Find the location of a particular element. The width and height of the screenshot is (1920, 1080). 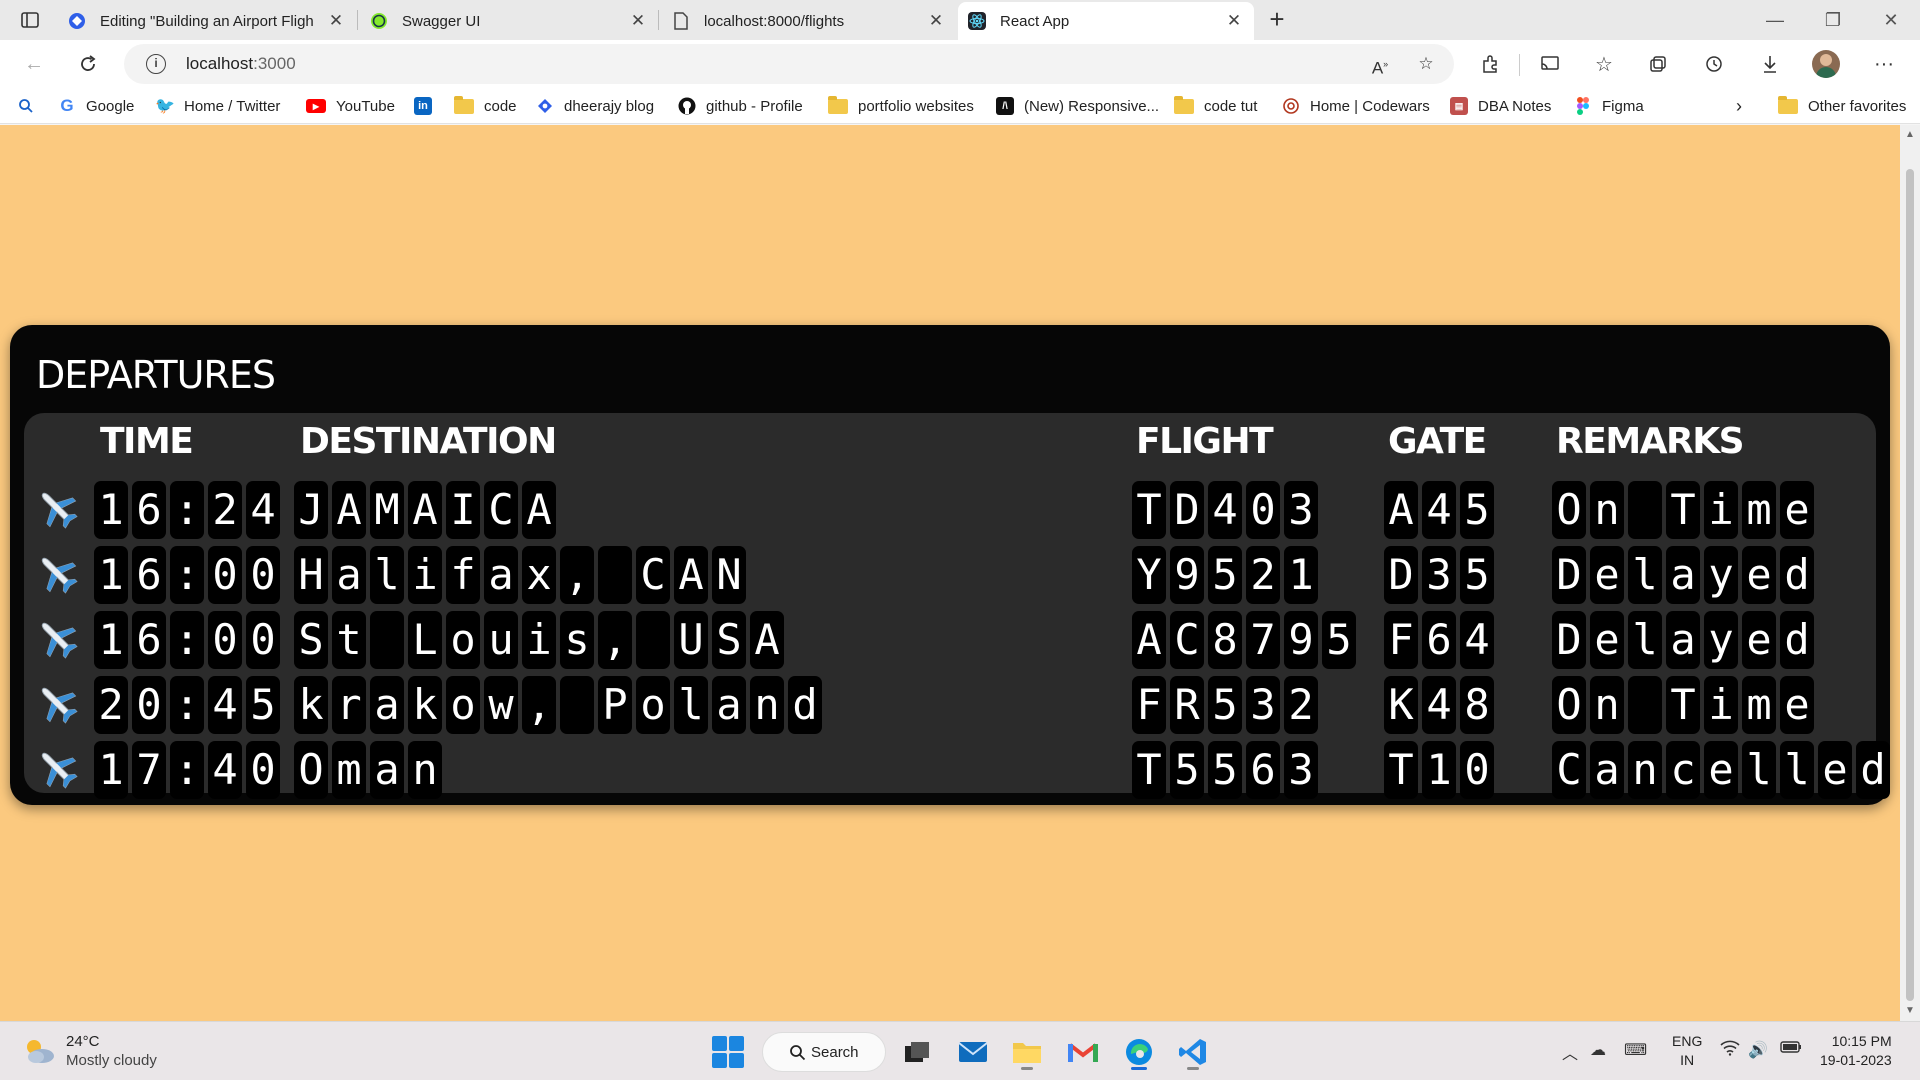

favorite-label: code is located at coordinates (500, 106).